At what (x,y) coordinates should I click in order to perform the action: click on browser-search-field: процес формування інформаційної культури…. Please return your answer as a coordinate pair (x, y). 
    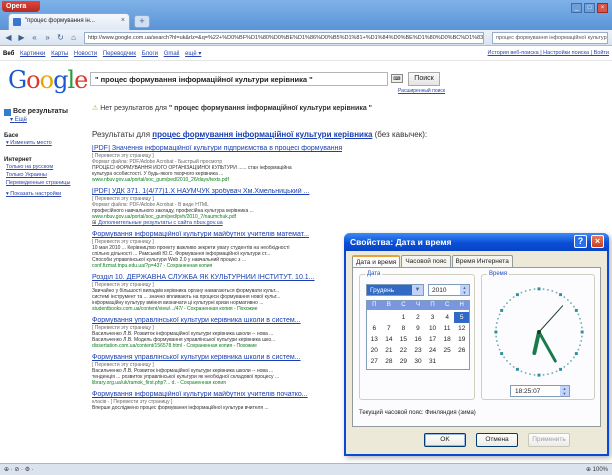
    Looking at the image, I should click on (550, 38).